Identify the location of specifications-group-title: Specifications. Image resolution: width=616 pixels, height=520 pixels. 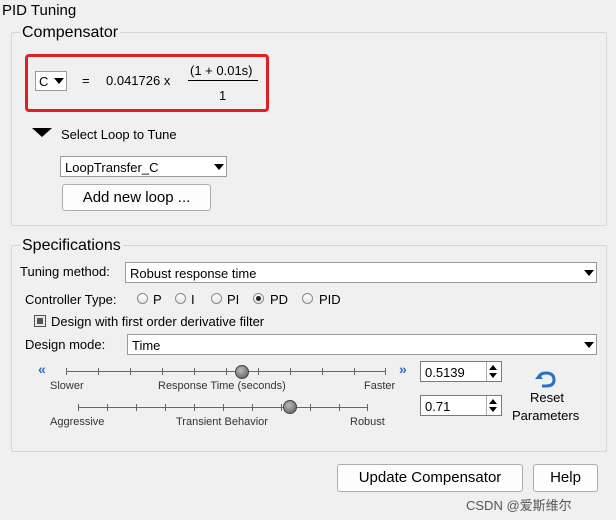
(71, 246).